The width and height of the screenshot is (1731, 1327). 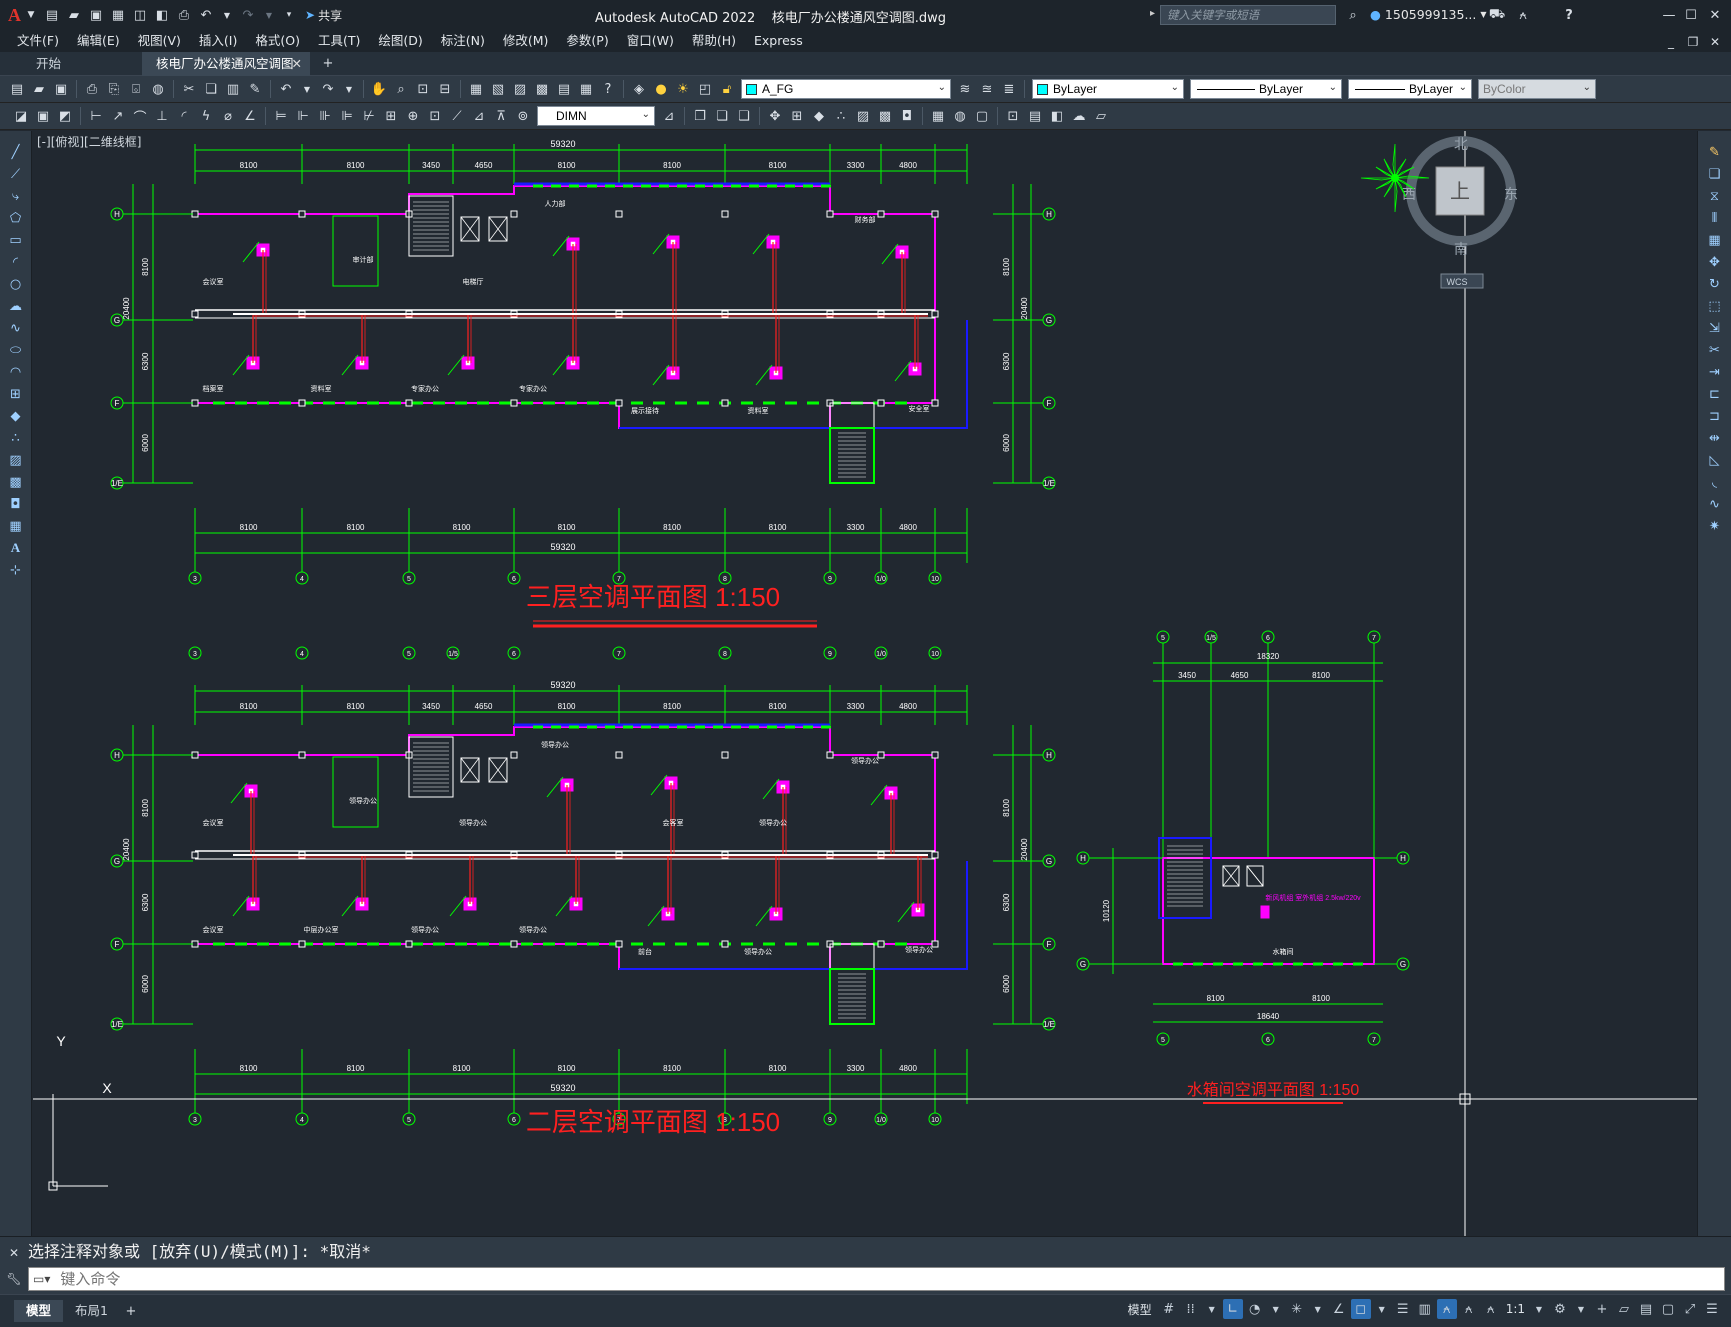 What do you see at coordinates (938, 116) in the screenshot?
I see `table-icon: ▦` at bounding box center [938, 116].